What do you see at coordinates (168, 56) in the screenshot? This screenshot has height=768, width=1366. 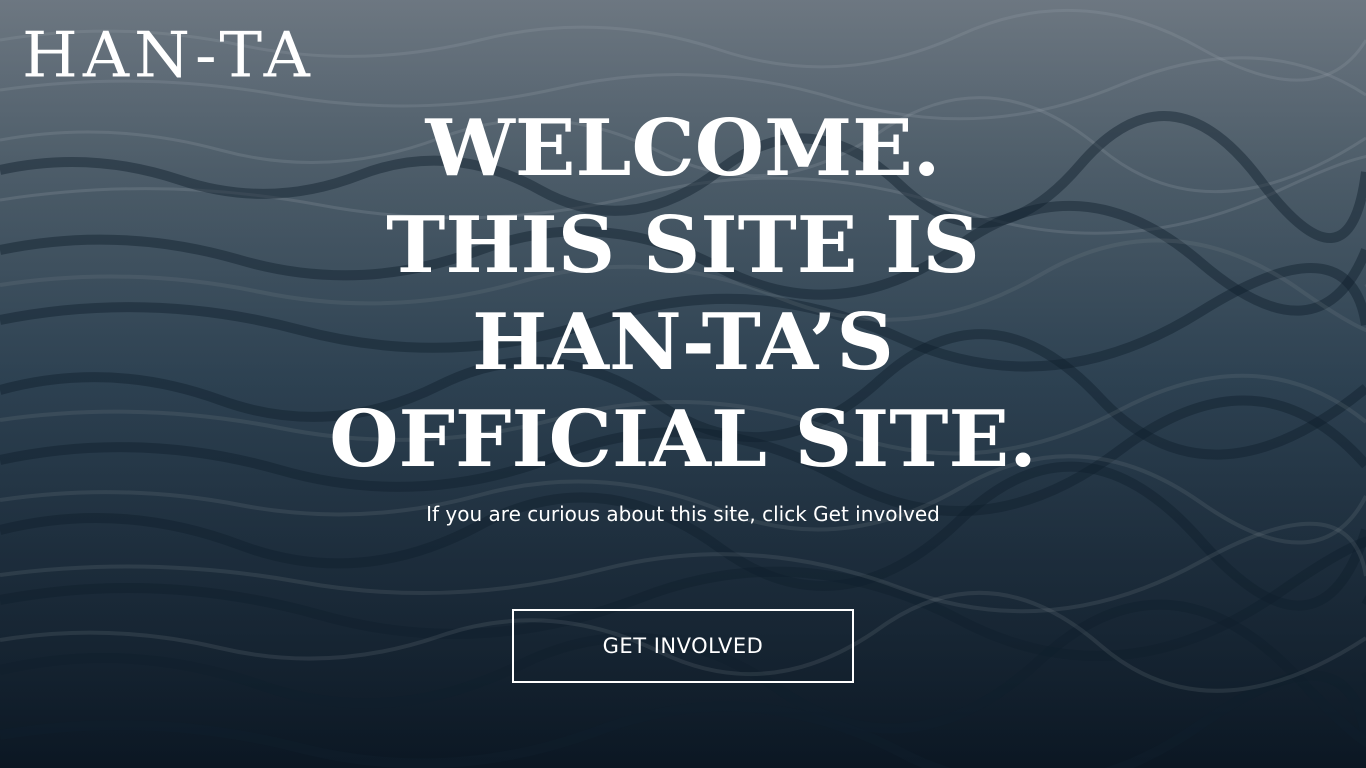 I see `site-logo: HAN-TA` at bounding box center [168, 56].